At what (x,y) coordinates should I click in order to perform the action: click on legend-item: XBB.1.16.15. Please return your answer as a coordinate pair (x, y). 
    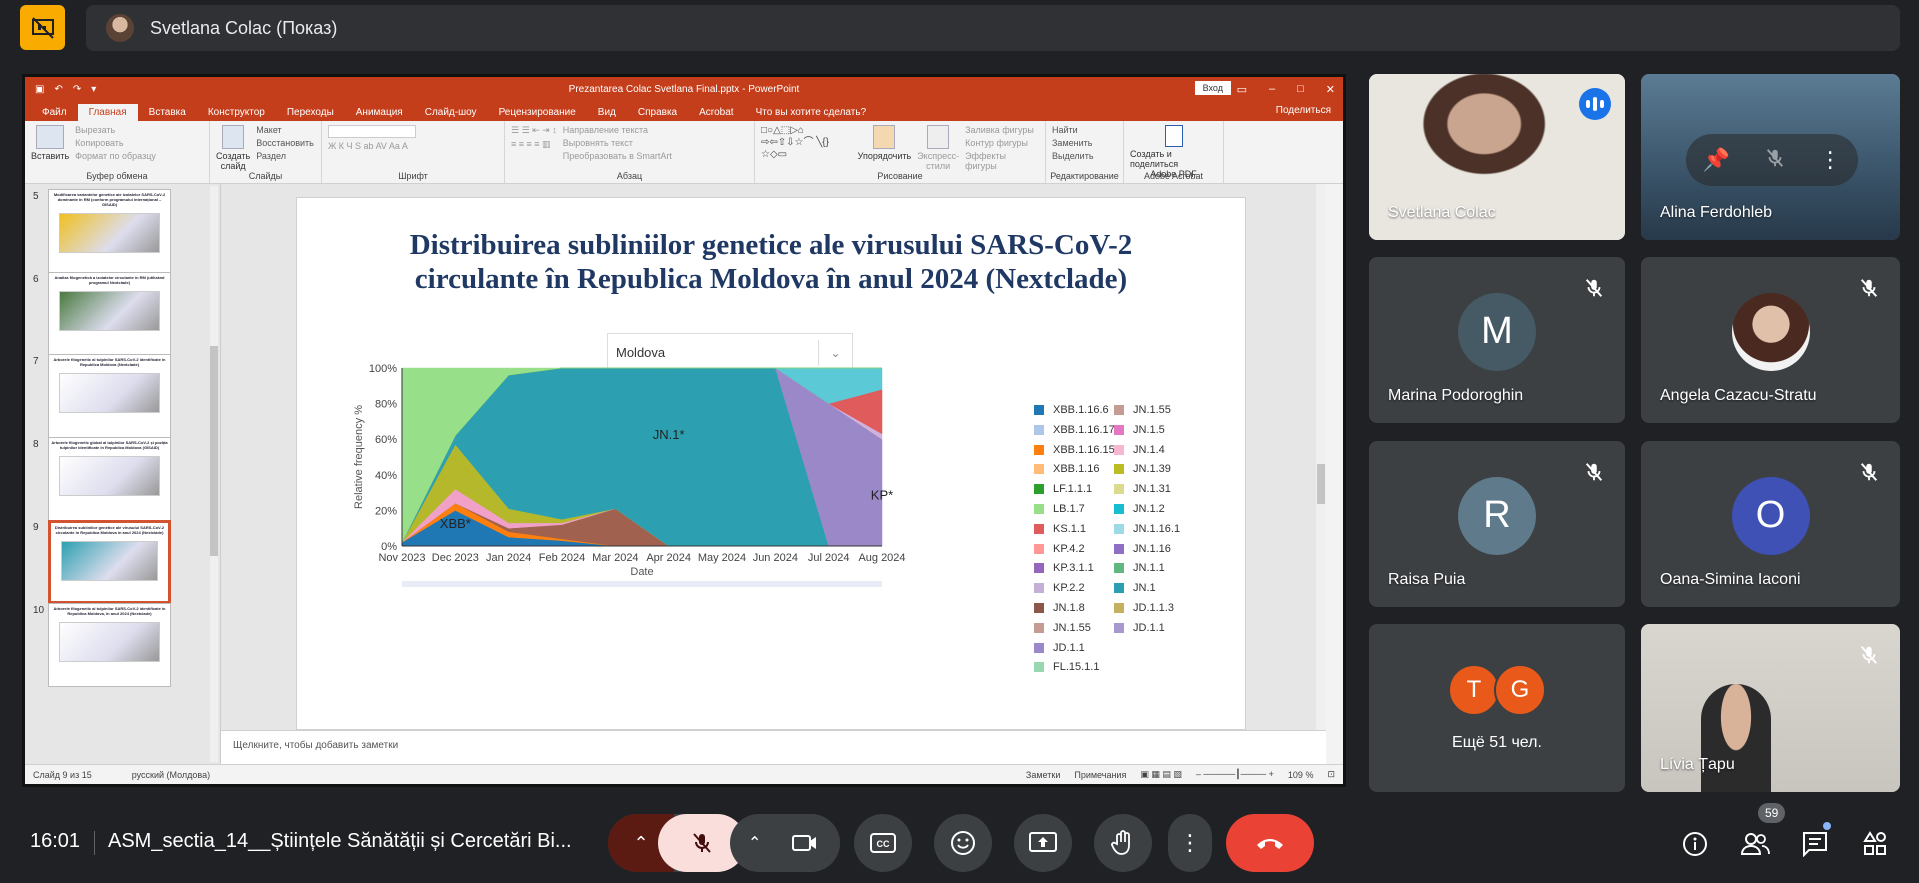
    Looking at the image, I should click on (1074, 450).